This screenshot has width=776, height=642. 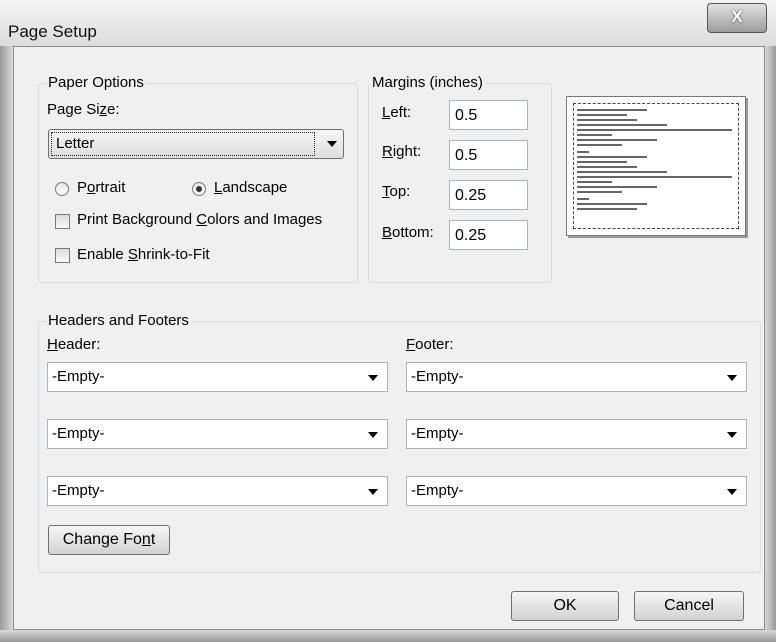 What do you see at coordinates (109, 540) in the screenshot?
I see `change-font-button: Change Font` at bounding box center [109, 540].